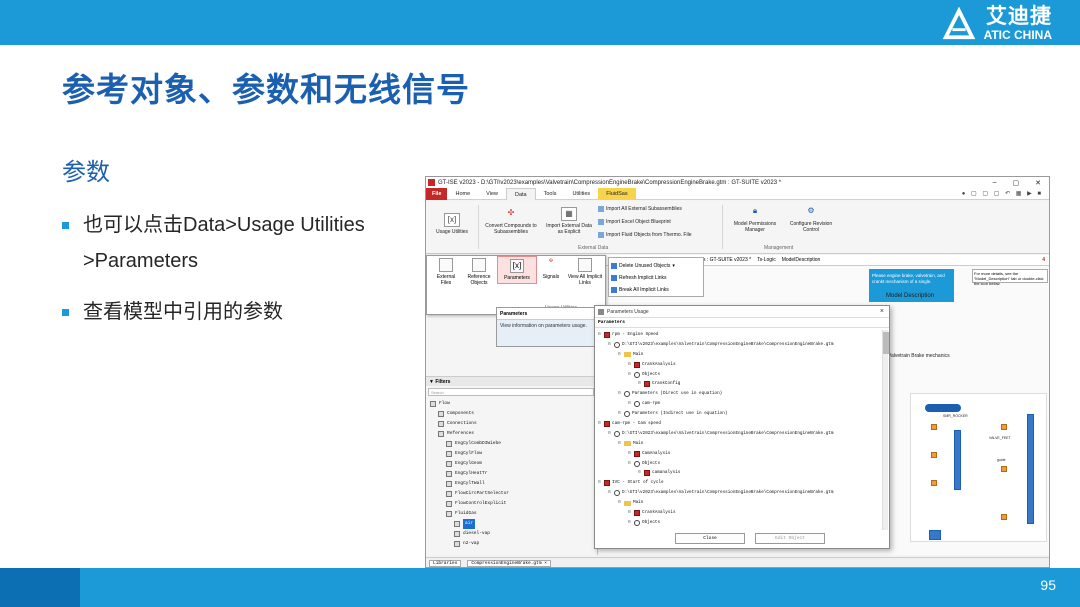  What do you see at coordinates (512, 534) in the screenshot?
I see `tree-item: diesel-vap` at bounding box center [512, 534].